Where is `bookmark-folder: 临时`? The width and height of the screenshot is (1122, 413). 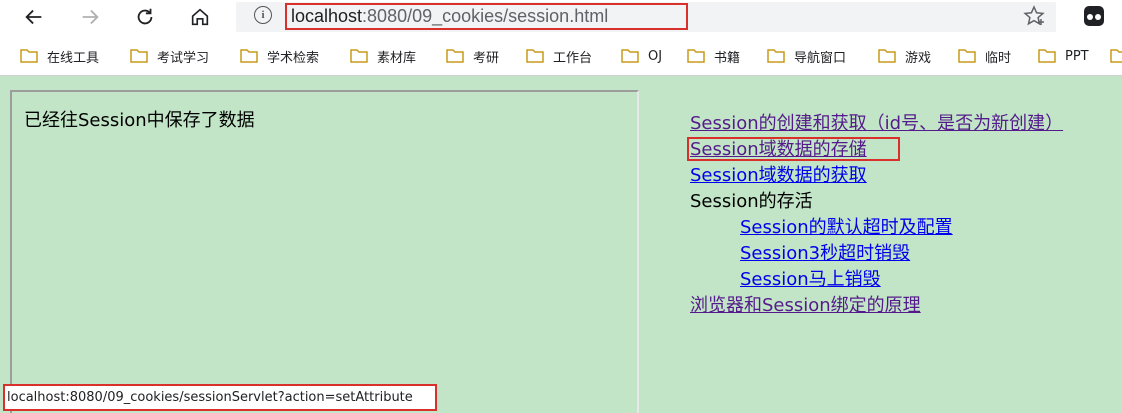 bookmark-folder: 临时 is located at coordinates (984, 56).